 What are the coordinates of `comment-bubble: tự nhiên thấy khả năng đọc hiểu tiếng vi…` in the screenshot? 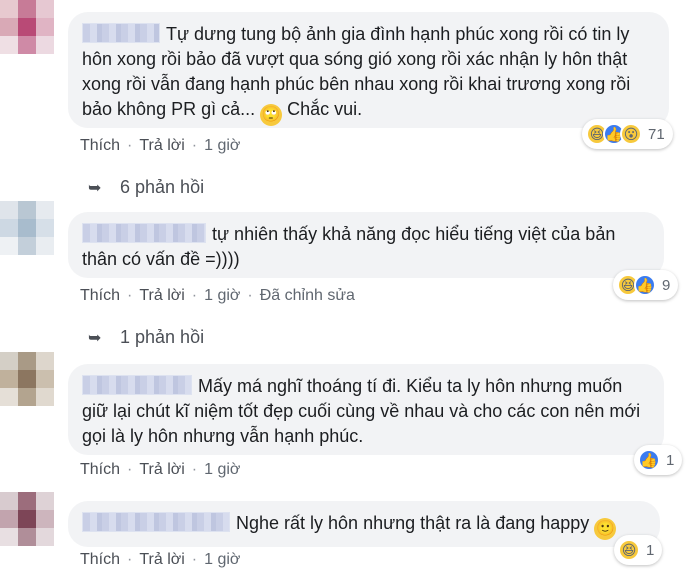 It's located at (366, 245).